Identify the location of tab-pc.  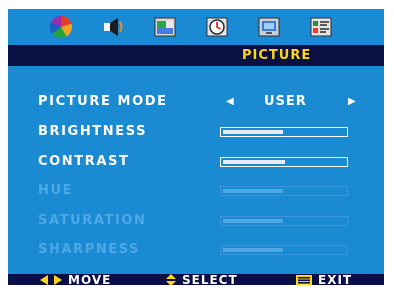
(269, 27).